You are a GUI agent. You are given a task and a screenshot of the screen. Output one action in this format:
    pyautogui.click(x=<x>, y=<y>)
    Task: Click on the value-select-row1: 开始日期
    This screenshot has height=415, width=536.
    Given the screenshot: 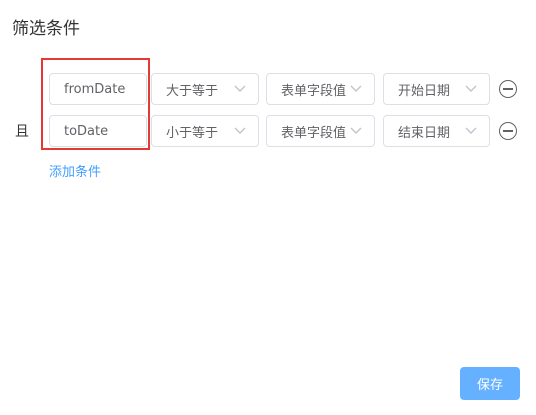 What is the action you would take?
    pyautogui.click(x=436, y=89)
    